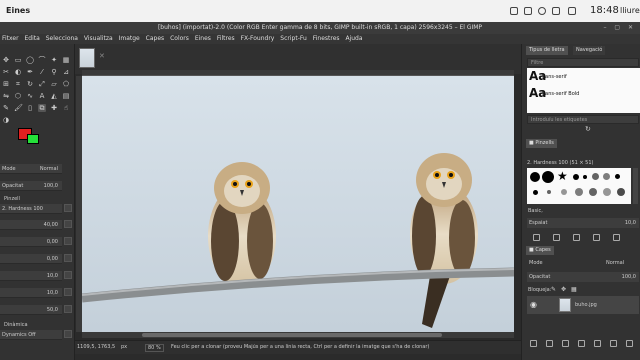 The height and width of the screenshot is (360, 640). What do you see at coordinates (613, 343) in the screenshot?
I see `mask-layer-icon` at bounding box center [613, 343].